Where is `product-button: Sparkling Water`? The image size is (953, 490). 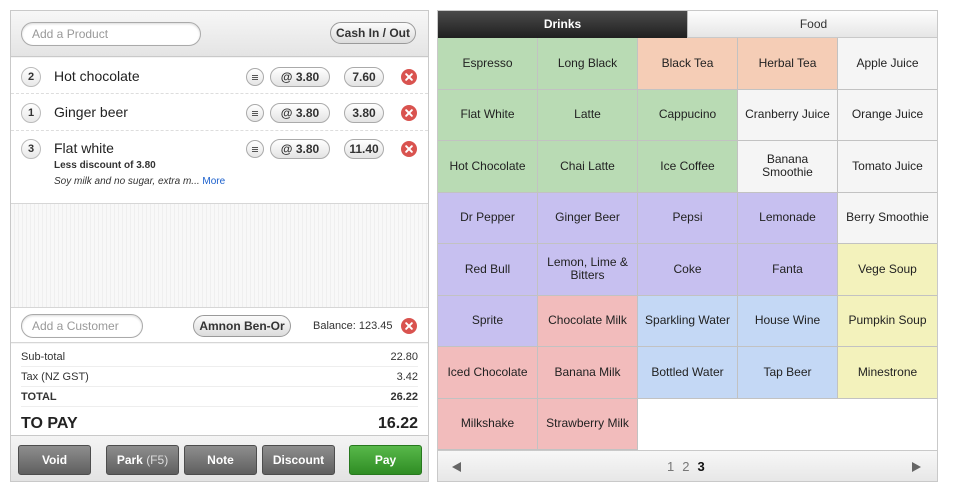 product-button: Sparkling Water is located at coordinates (688, 321).